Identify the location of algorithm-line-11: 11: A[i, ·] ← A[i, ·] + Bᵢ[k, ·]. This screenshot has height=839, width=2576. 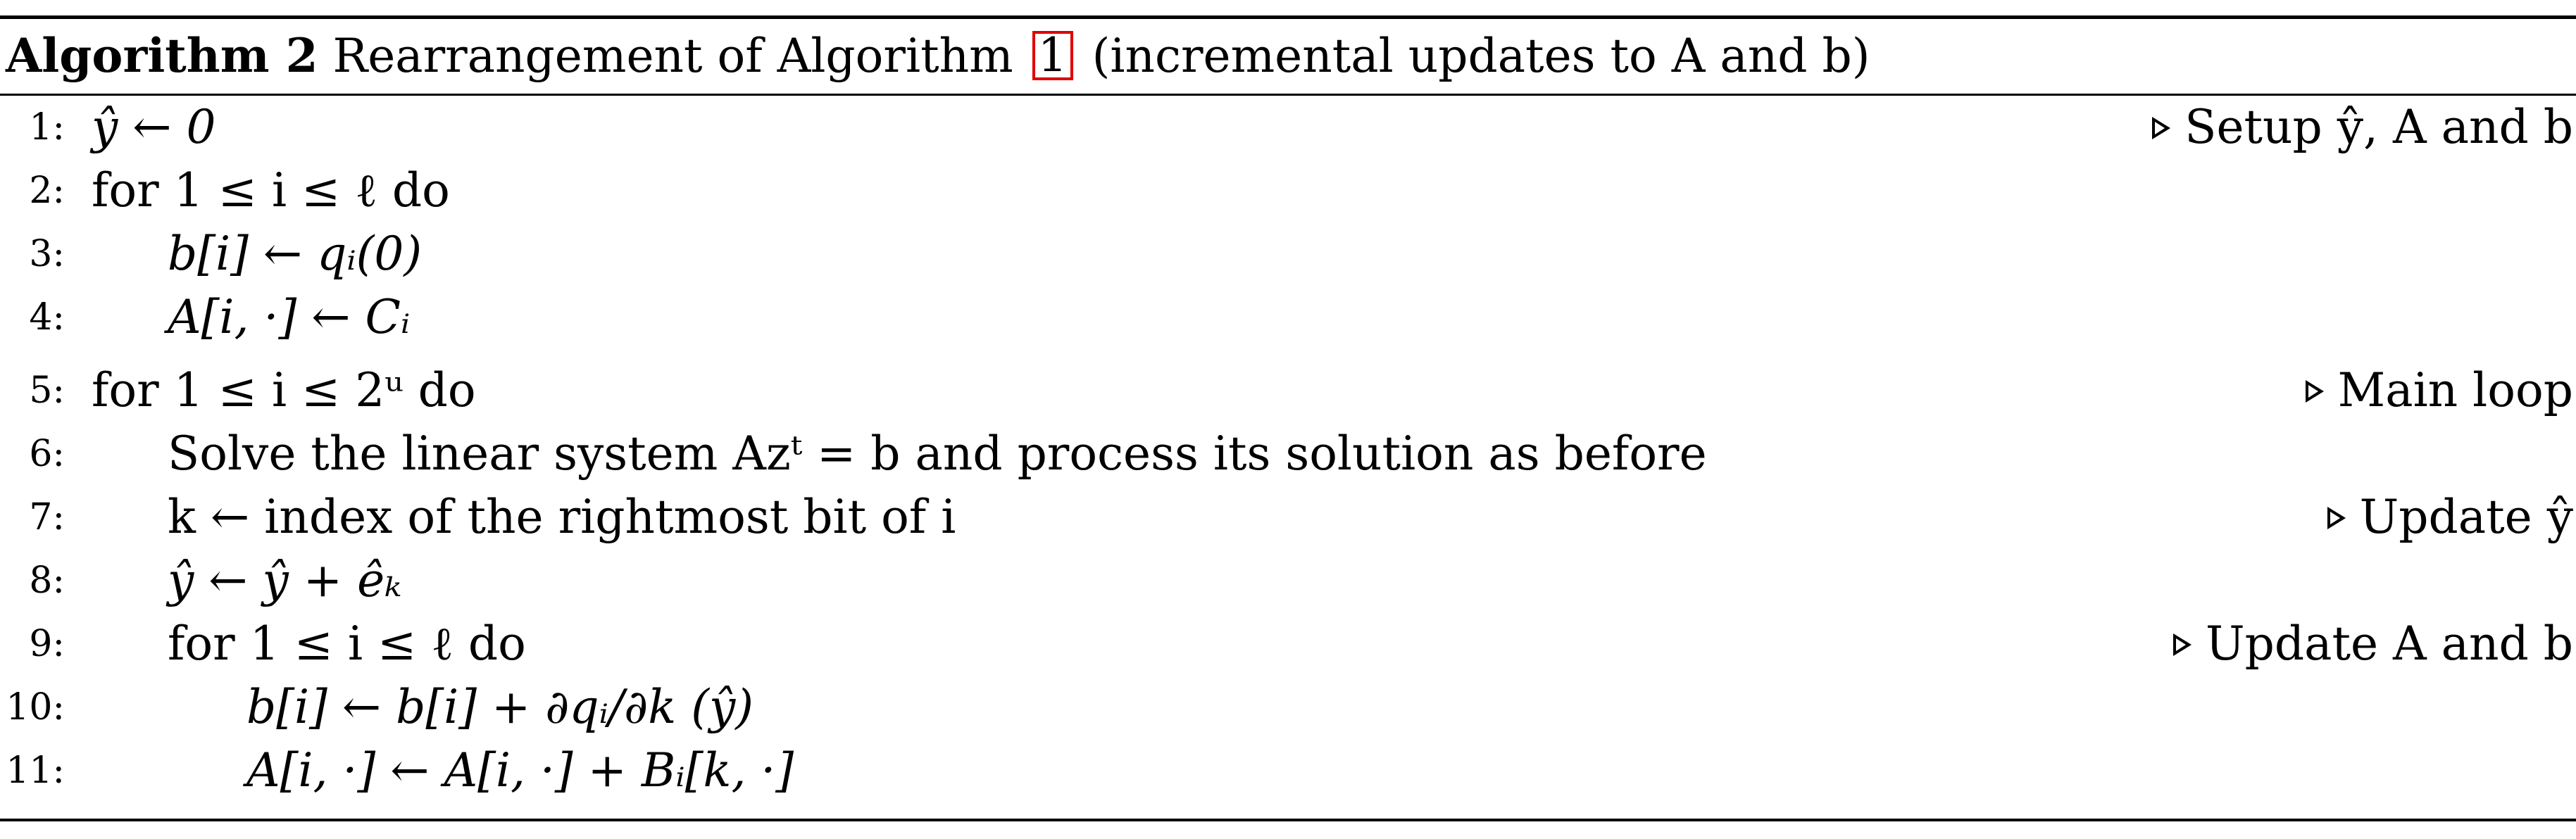
(1288, 770).